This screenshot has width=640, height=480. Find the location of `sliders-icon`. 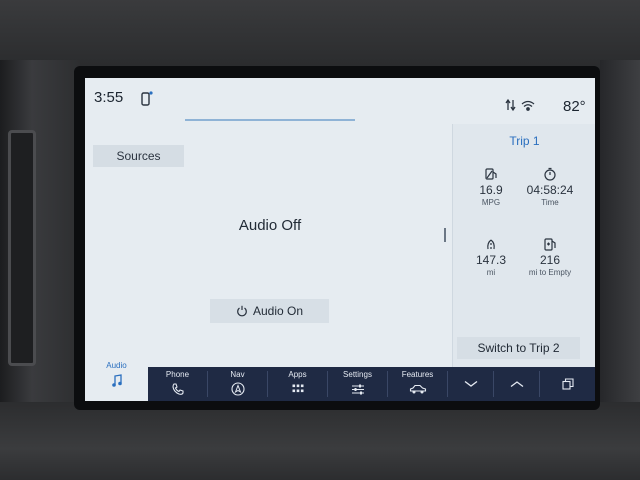

sliders-icon is located at coordinates (357, 389).